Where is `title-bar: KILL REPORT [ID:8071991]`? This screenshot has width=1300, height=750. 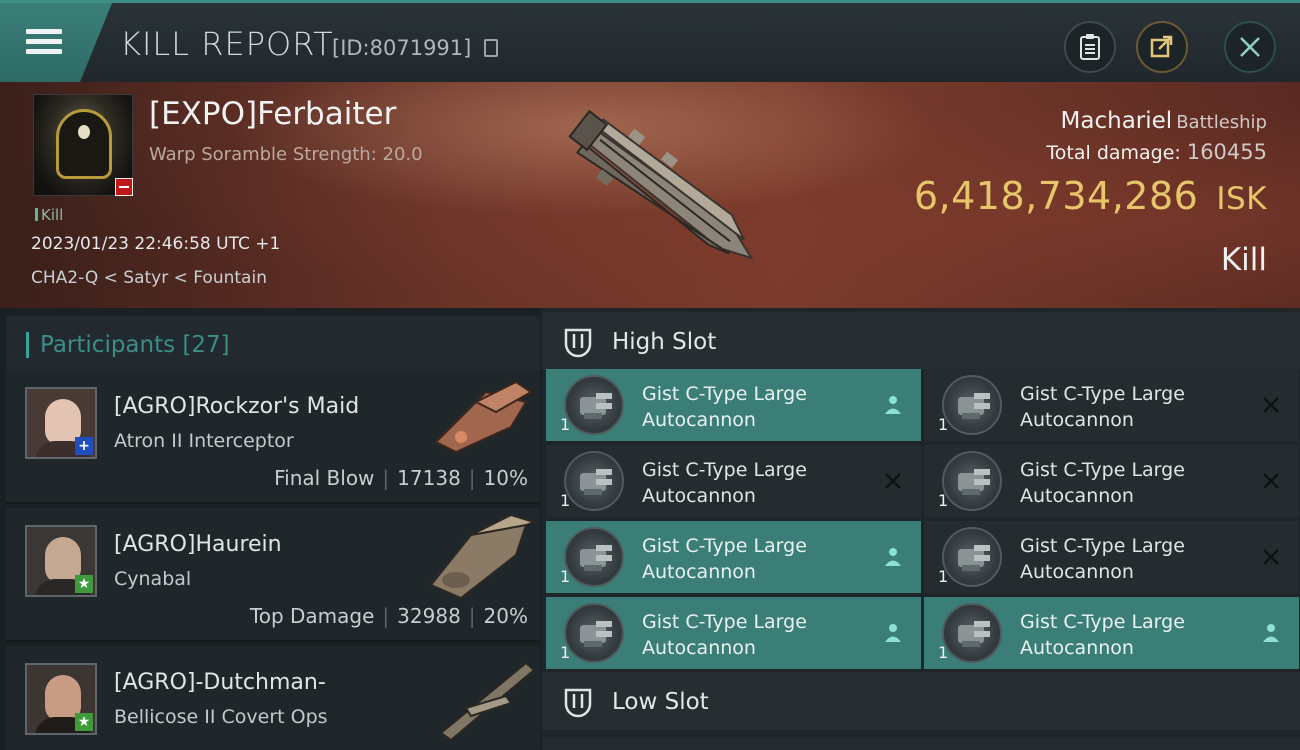 title-bar: KILL REPORT [ID:8071991] is located at coordinates (650, 41).